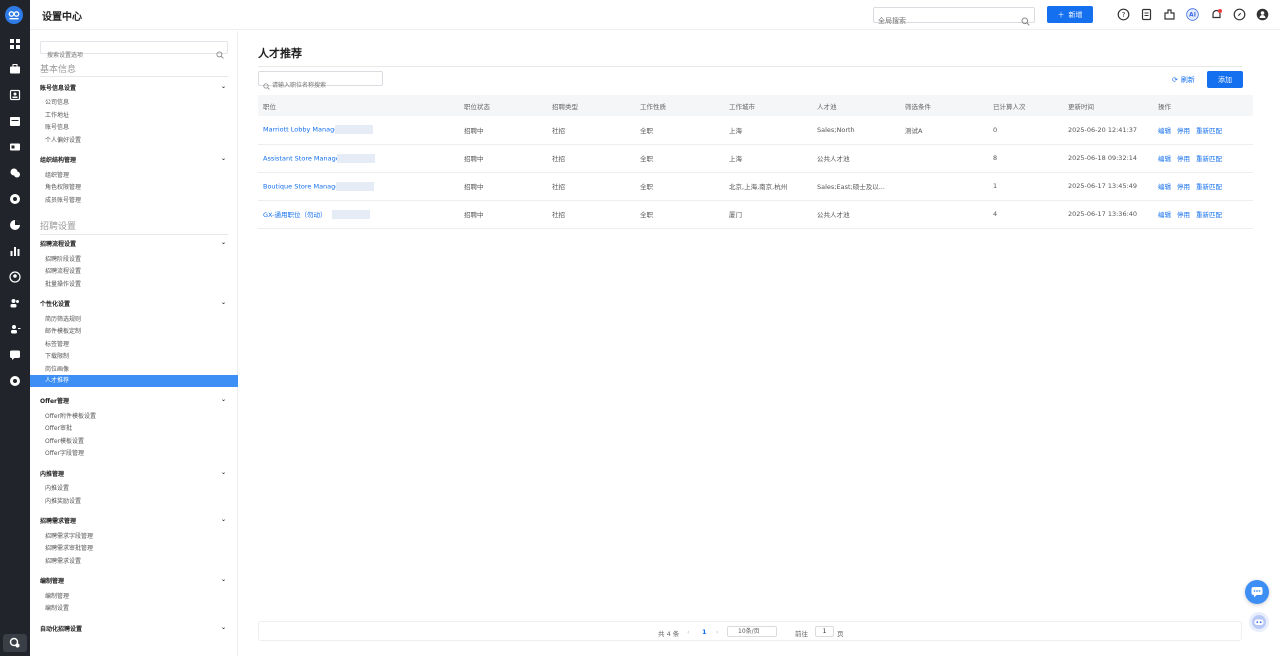  I want to click on sidebar-item-headcount-settings: 编制设置, so click(57, 607).